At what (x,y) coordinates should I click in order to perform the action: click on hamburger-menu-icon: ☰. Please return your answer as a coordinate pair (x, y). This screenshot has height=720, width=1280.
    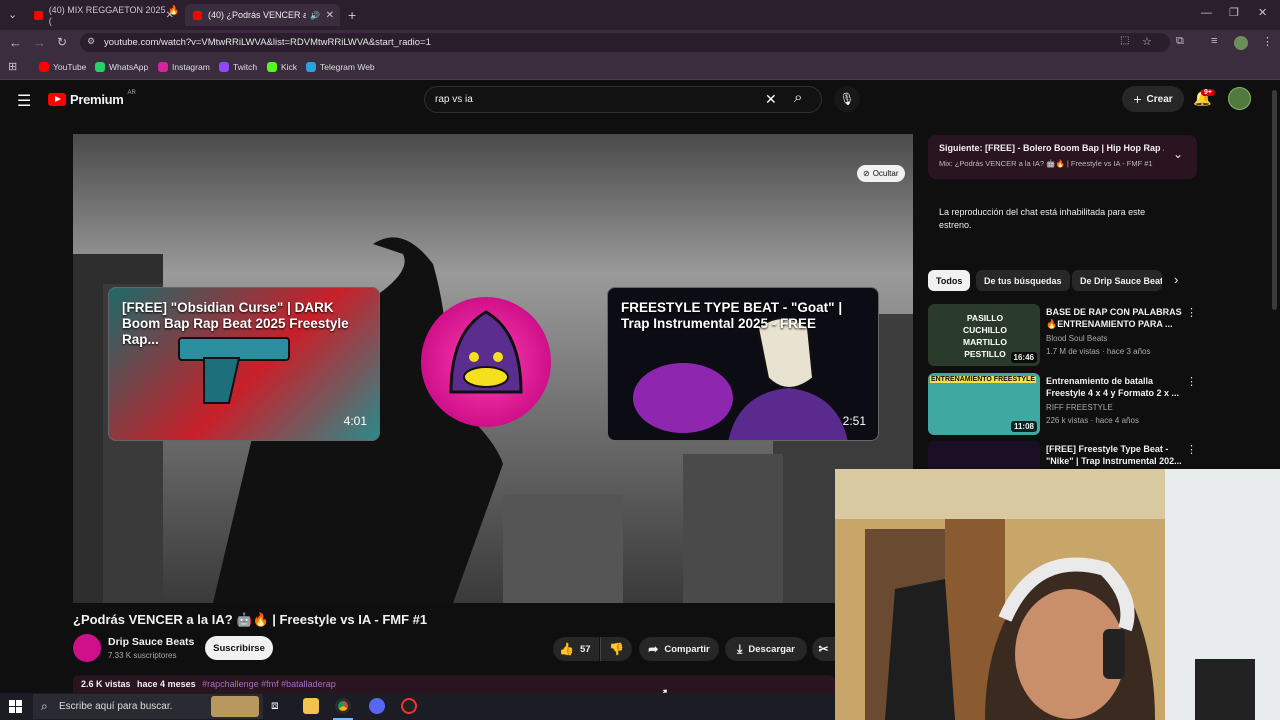
    Looking at the image, I should click on (24, 101).